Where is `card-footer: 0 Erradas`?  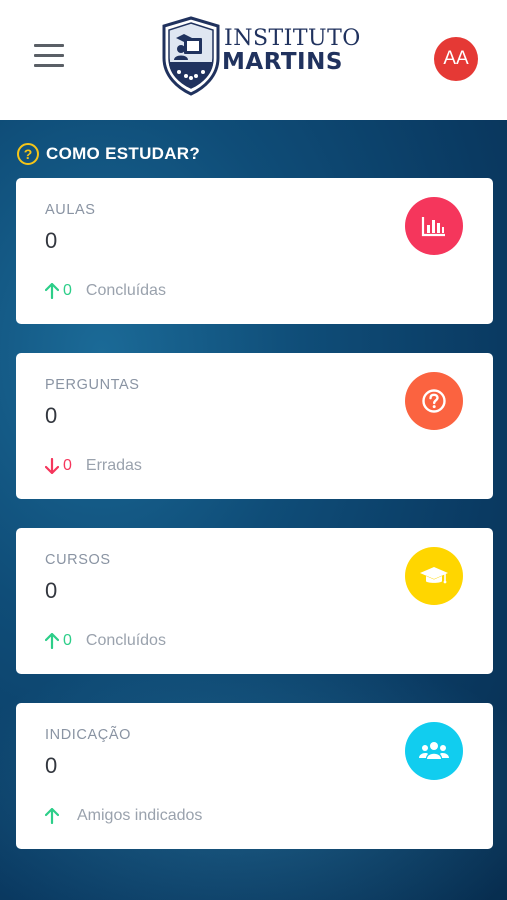
card-footer: 0 Erradas is located at coordinates (93, 466).